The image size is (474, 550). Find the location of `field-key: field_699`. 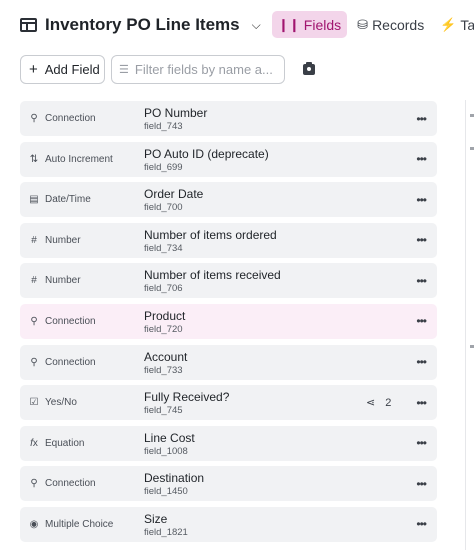

field-key: field_699 is located at coordinates (163, 167).